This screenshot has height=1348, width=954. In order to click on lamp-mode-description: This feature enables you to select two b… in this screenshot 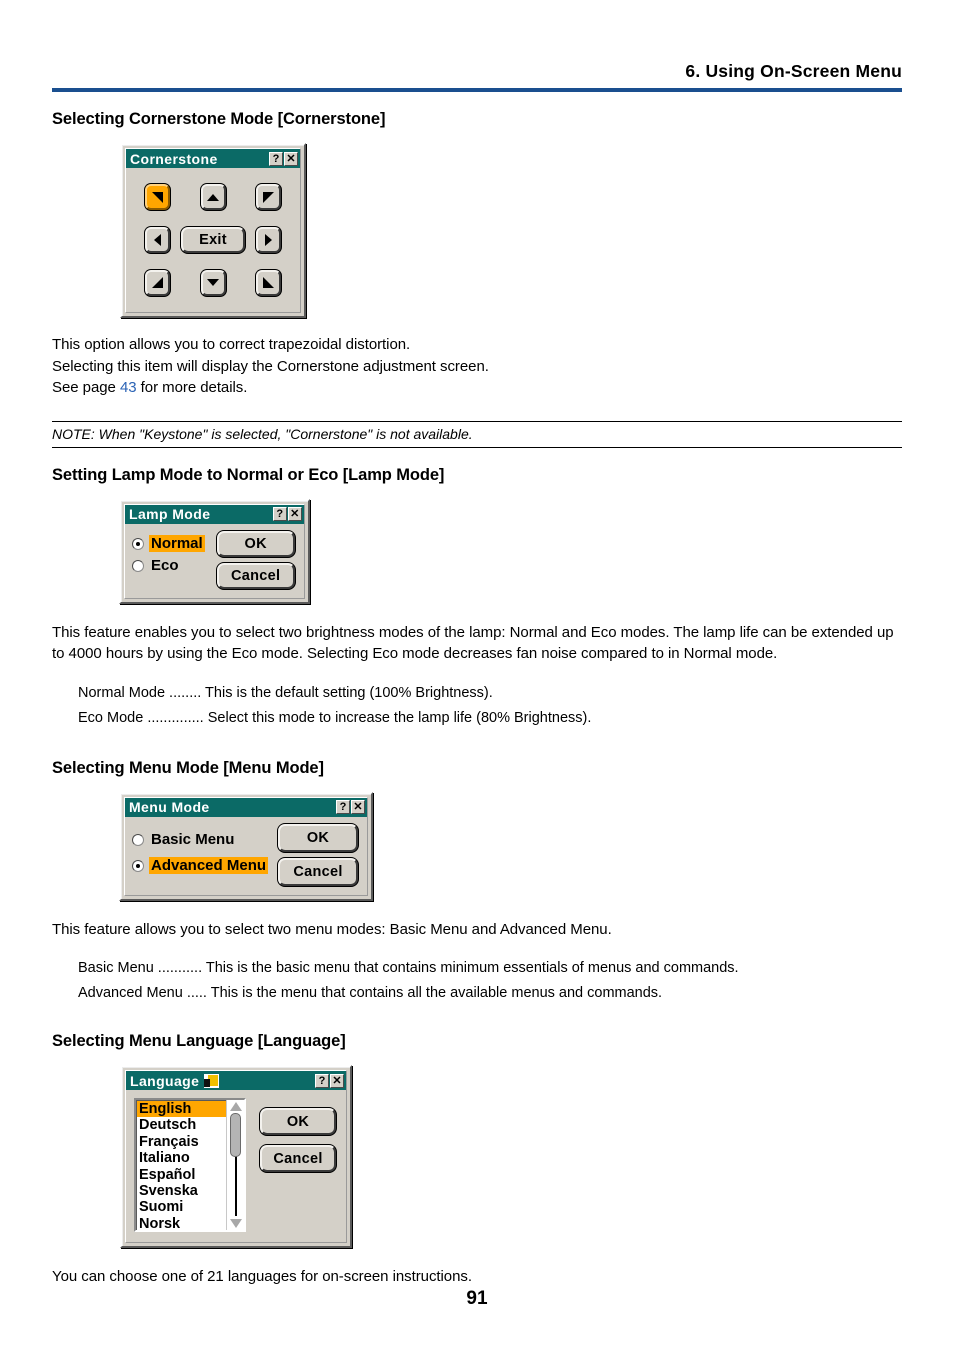, I will do `click(473, 643)`.